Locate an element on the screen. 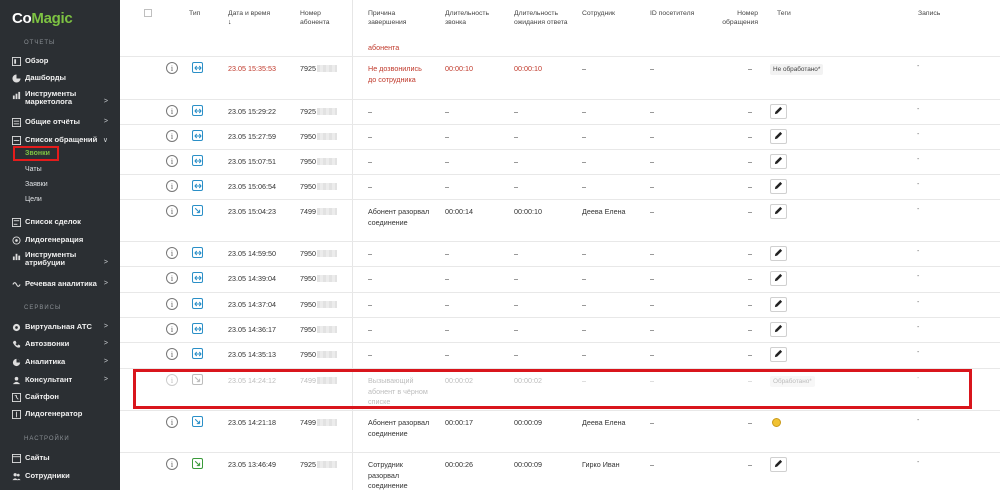 The height and width of the screenshot is (490, 1000). select-all-checkbox is located at coordinates (148, 13).